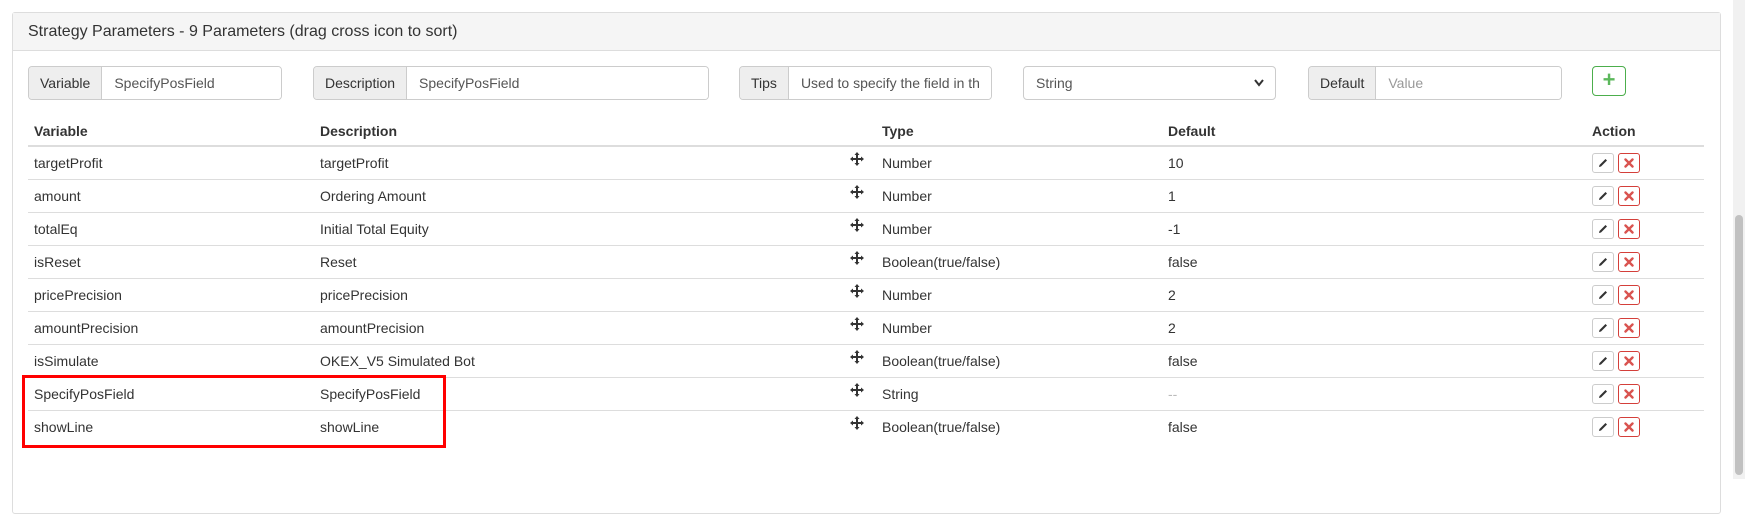  I want to click on cell-description-wrap: OKEX_V5 Simulated Bot, so click(595, 361).